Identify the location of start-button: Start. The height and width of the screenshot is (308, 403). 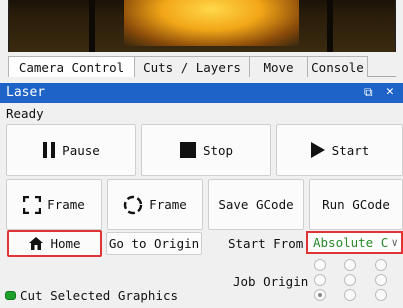
(339, 150).